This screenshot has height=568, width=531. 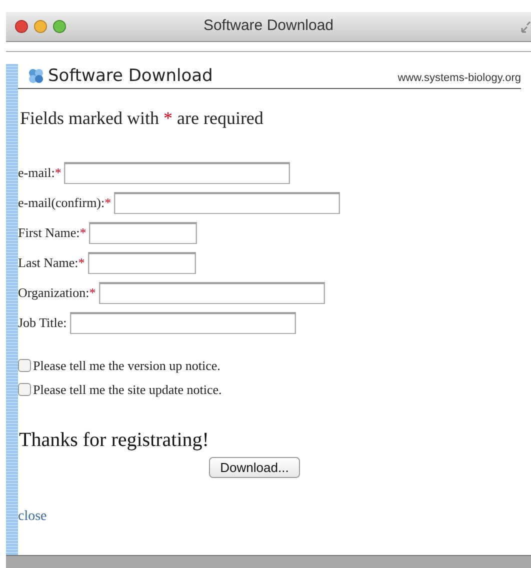 I want to click on field-label: Job Title:, so click(x=42, y=323).